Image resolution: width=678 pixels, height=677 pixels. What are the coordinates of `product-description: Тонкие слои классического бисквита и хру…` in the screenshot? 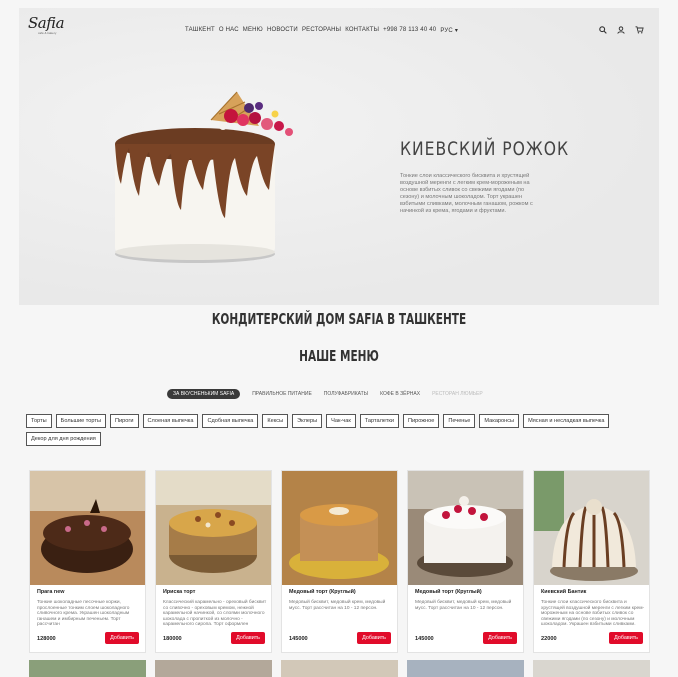 It's located at (593, 614).